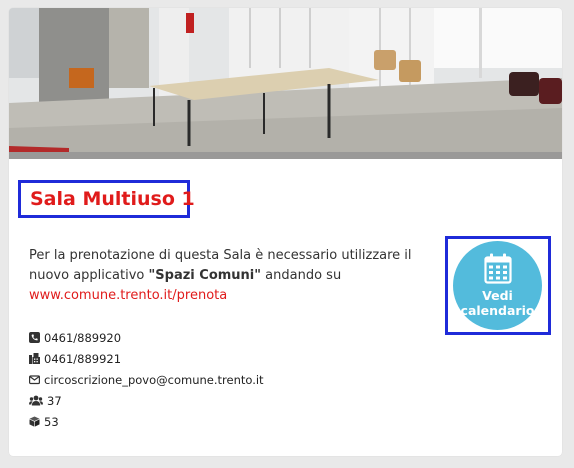 This screenshot has width=574, height=468. I want to click on email-row: circoscrizione_povo@comune.trento.it, so click(146, 379).